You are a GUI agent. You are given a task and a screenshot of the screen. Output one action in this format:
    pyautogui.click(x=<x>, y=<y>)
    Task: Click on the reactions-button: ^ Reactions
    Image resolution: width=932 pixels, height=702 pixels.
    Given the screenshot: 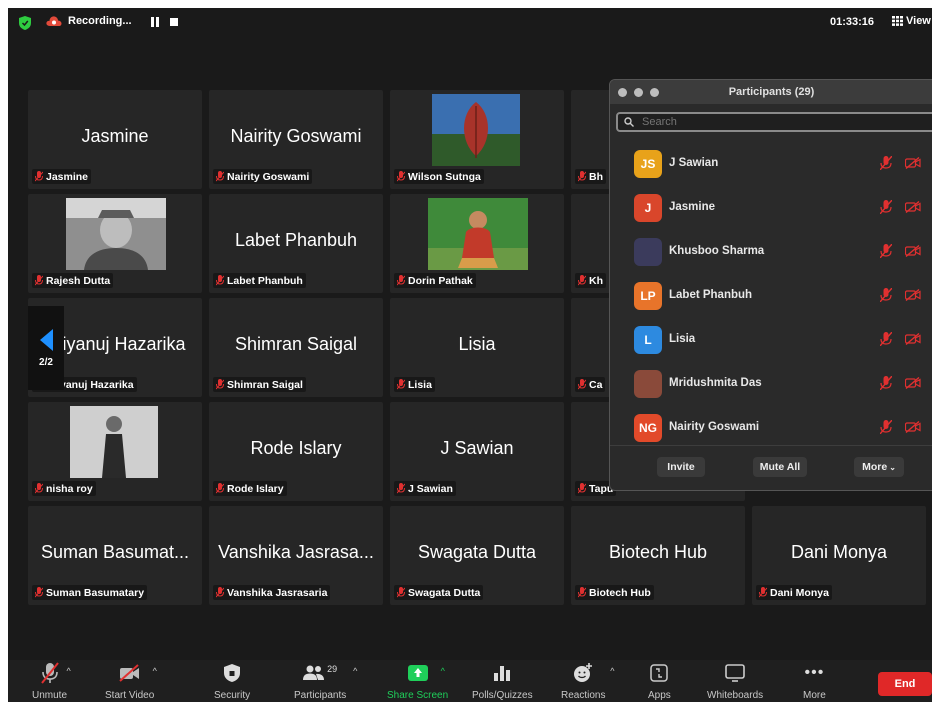 What is the action you would take?
    pyautogui.click(x=587, y=681)
    